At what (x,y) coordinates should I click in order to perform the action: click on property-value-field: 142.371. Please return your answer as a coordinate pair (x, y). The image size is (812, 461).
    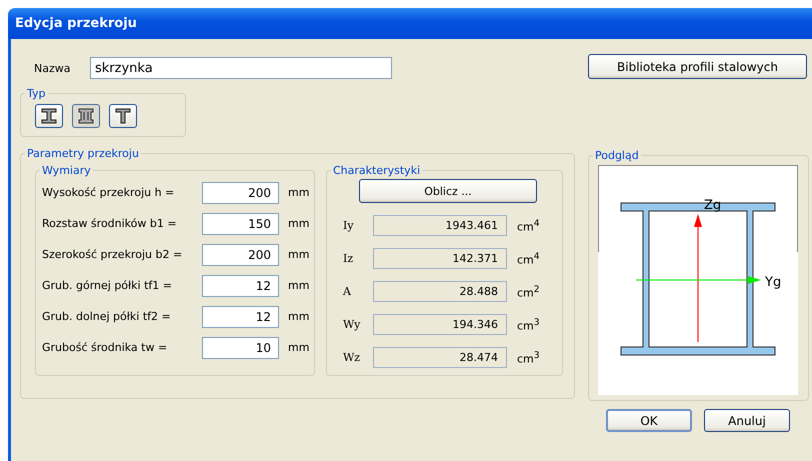
    Looking at the image, I should click on (440, 258).